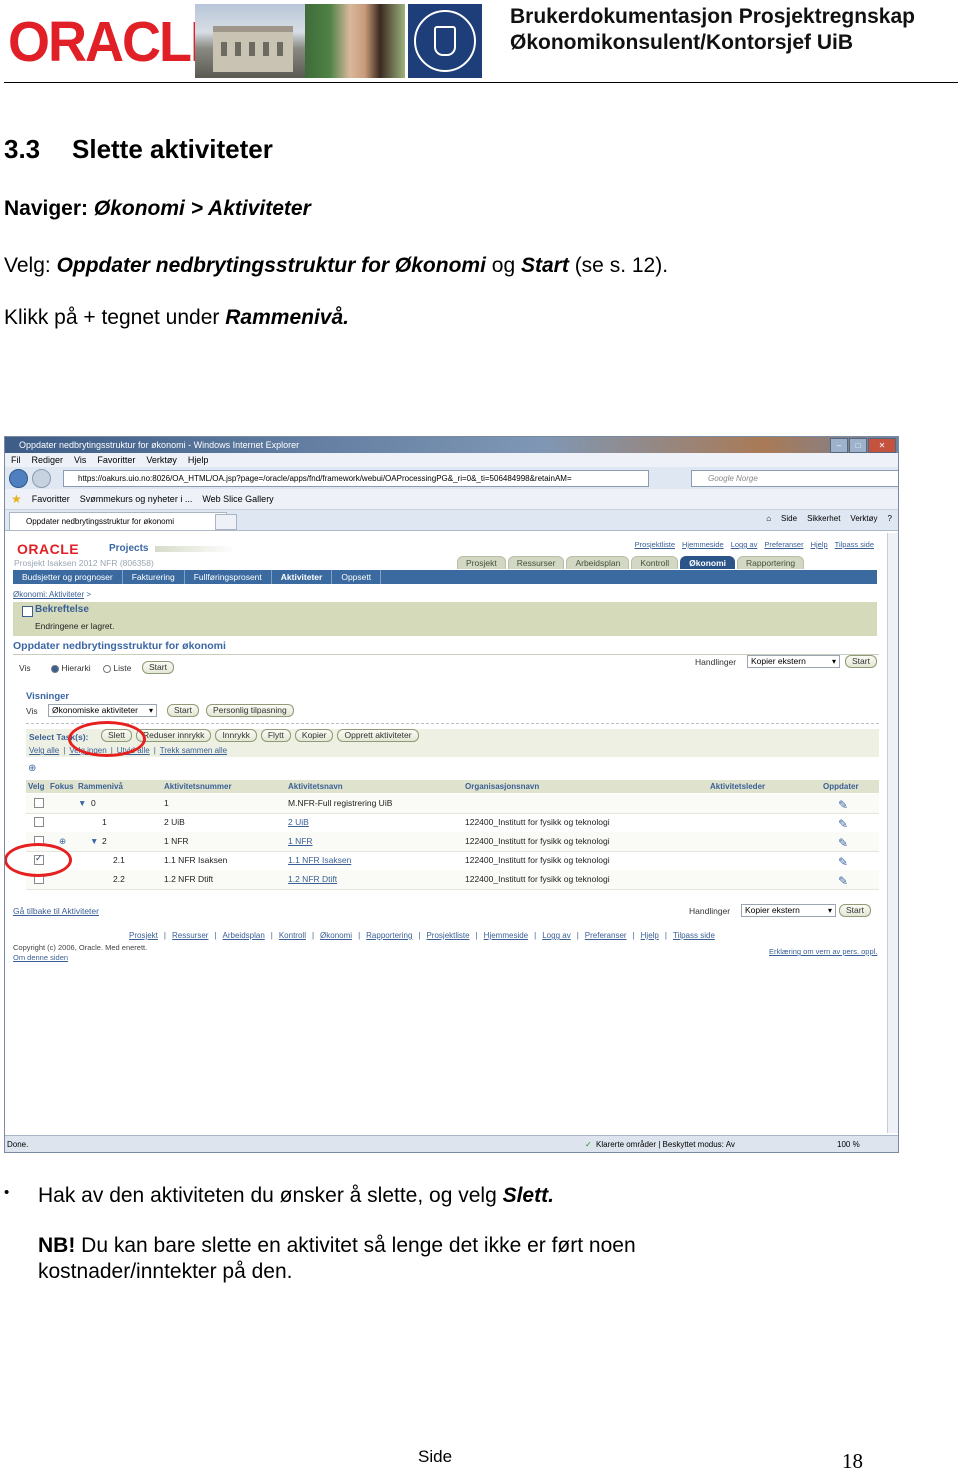 The height and width of the screenshot is (1474, 960). Describe the element at coordinates (744, 544) in the screenshot. I see `global-link: Logg av` at that location.